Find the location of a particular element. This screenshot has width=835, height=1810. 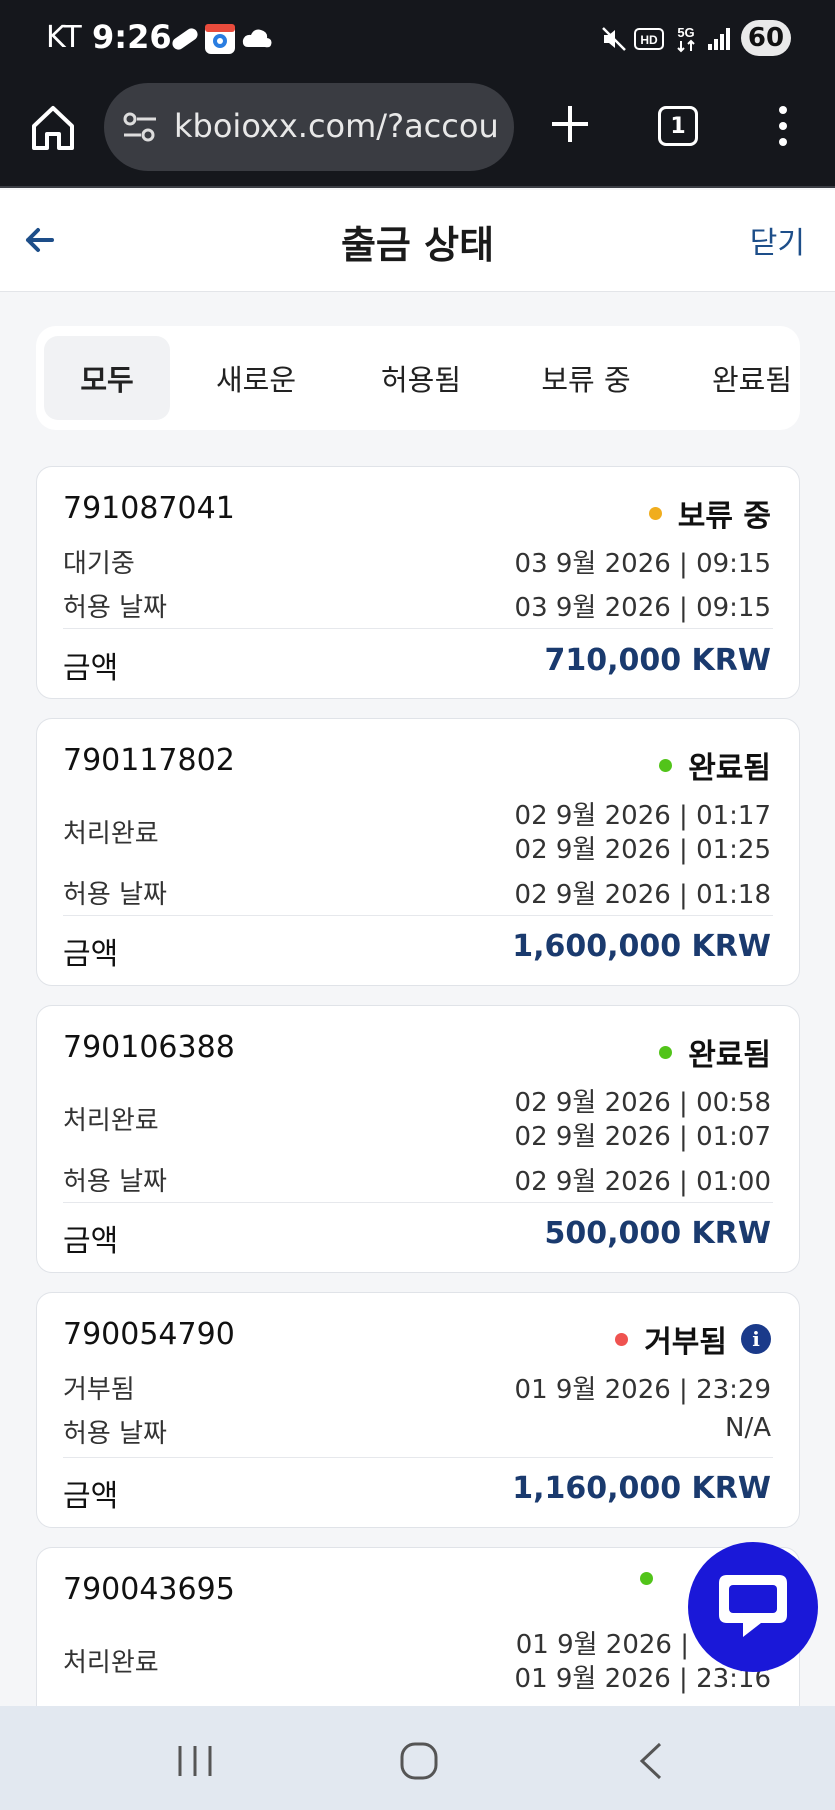

detail-value-2: 02 9월 2026 | 01:07 is located at coordinates (642, 1137).